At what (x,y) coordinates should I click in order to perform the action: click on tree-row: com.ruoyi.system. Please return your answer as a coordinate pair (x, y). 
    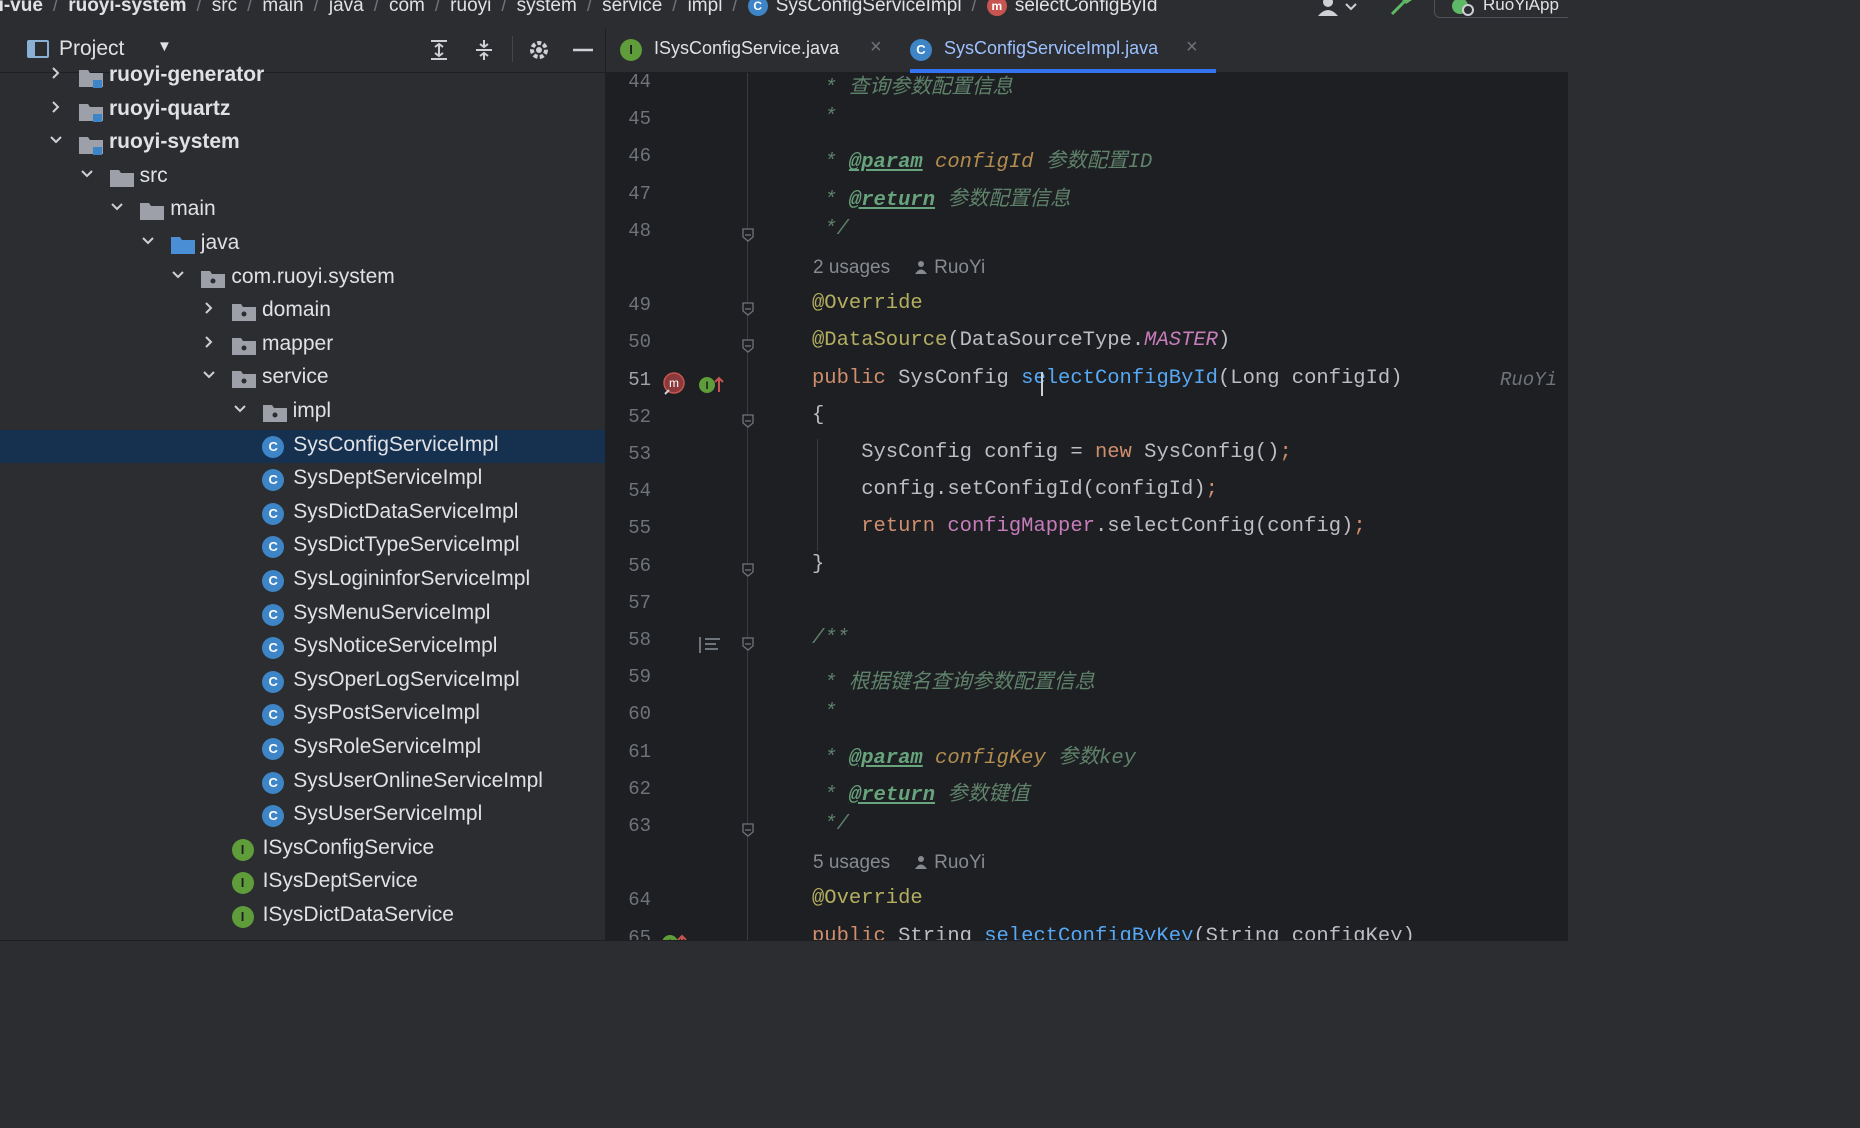
    Looking at the image, I should click on (302, 278).